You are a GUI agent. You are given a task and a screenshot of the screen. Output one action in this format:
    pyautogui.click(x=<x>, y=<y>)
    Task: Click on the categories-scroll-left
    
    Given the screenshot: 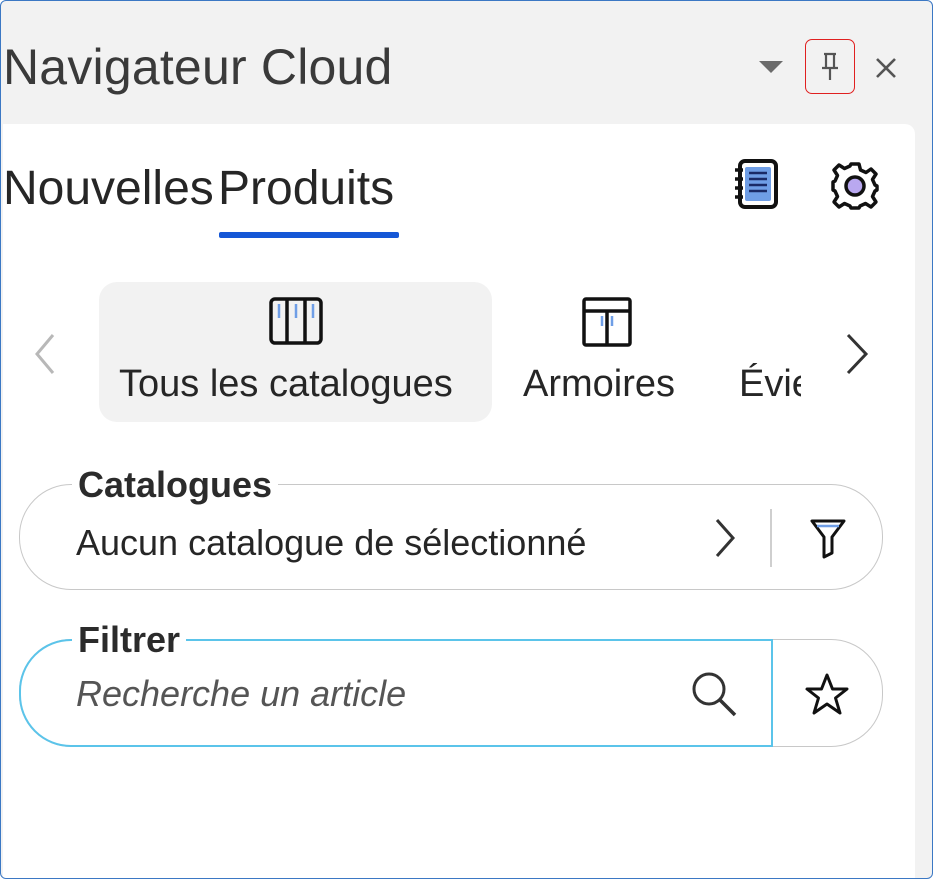 What is the action you would take?
    pyautogui.click(x=45, y=354)
    